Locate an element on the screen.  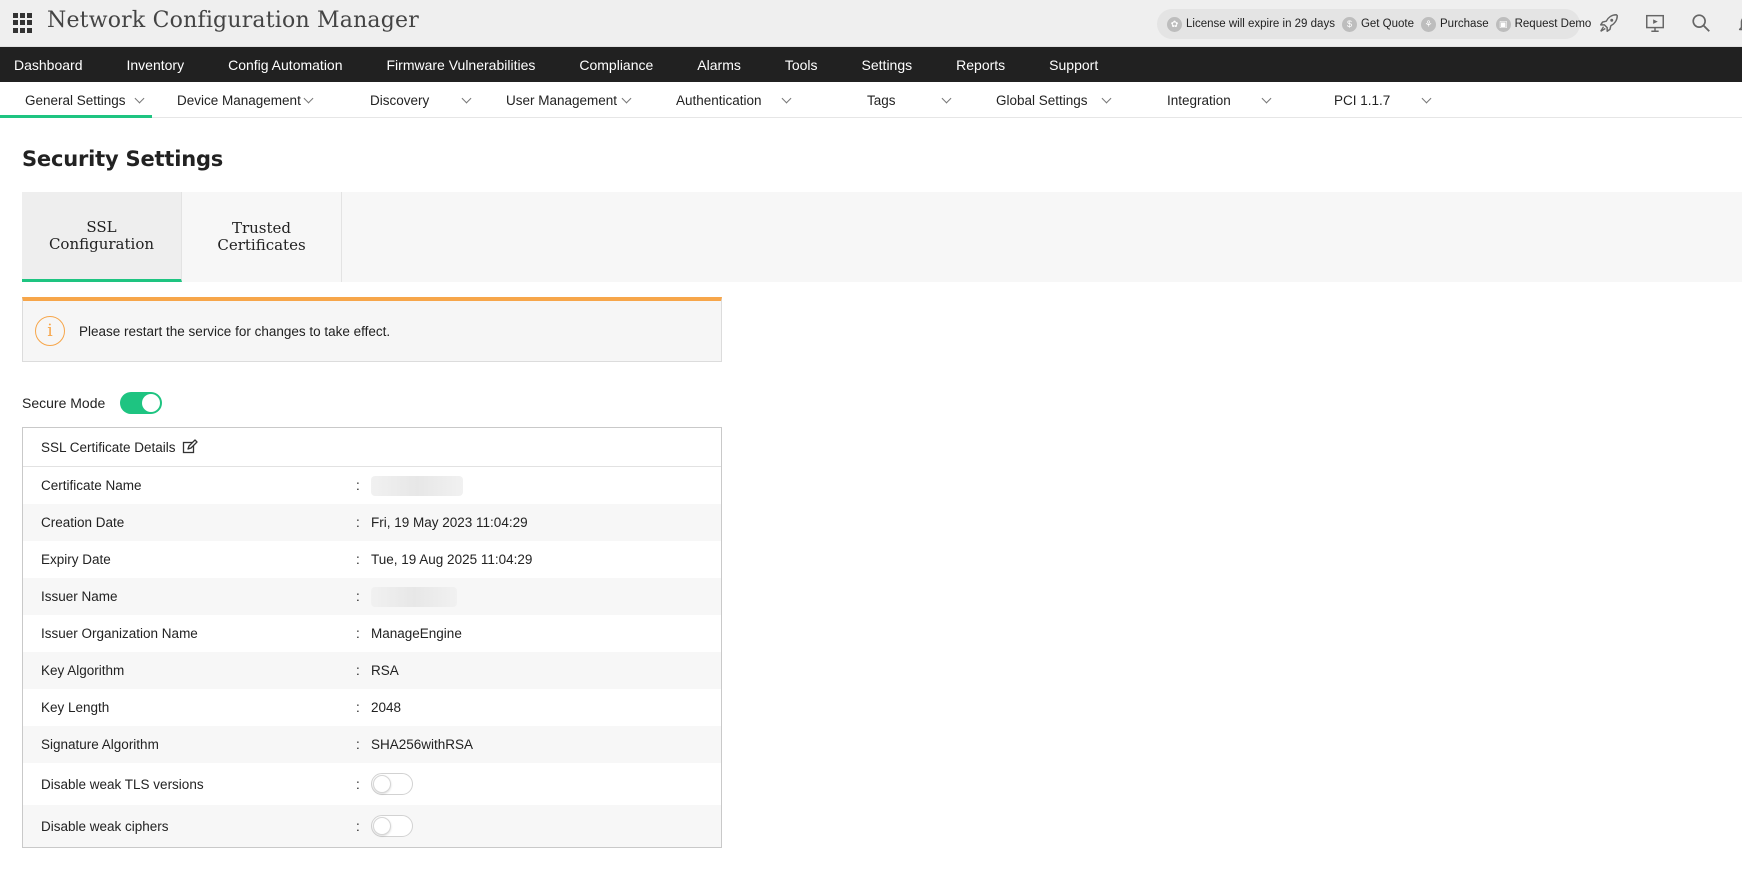
top-icons is located at coordinates (1669, 23).